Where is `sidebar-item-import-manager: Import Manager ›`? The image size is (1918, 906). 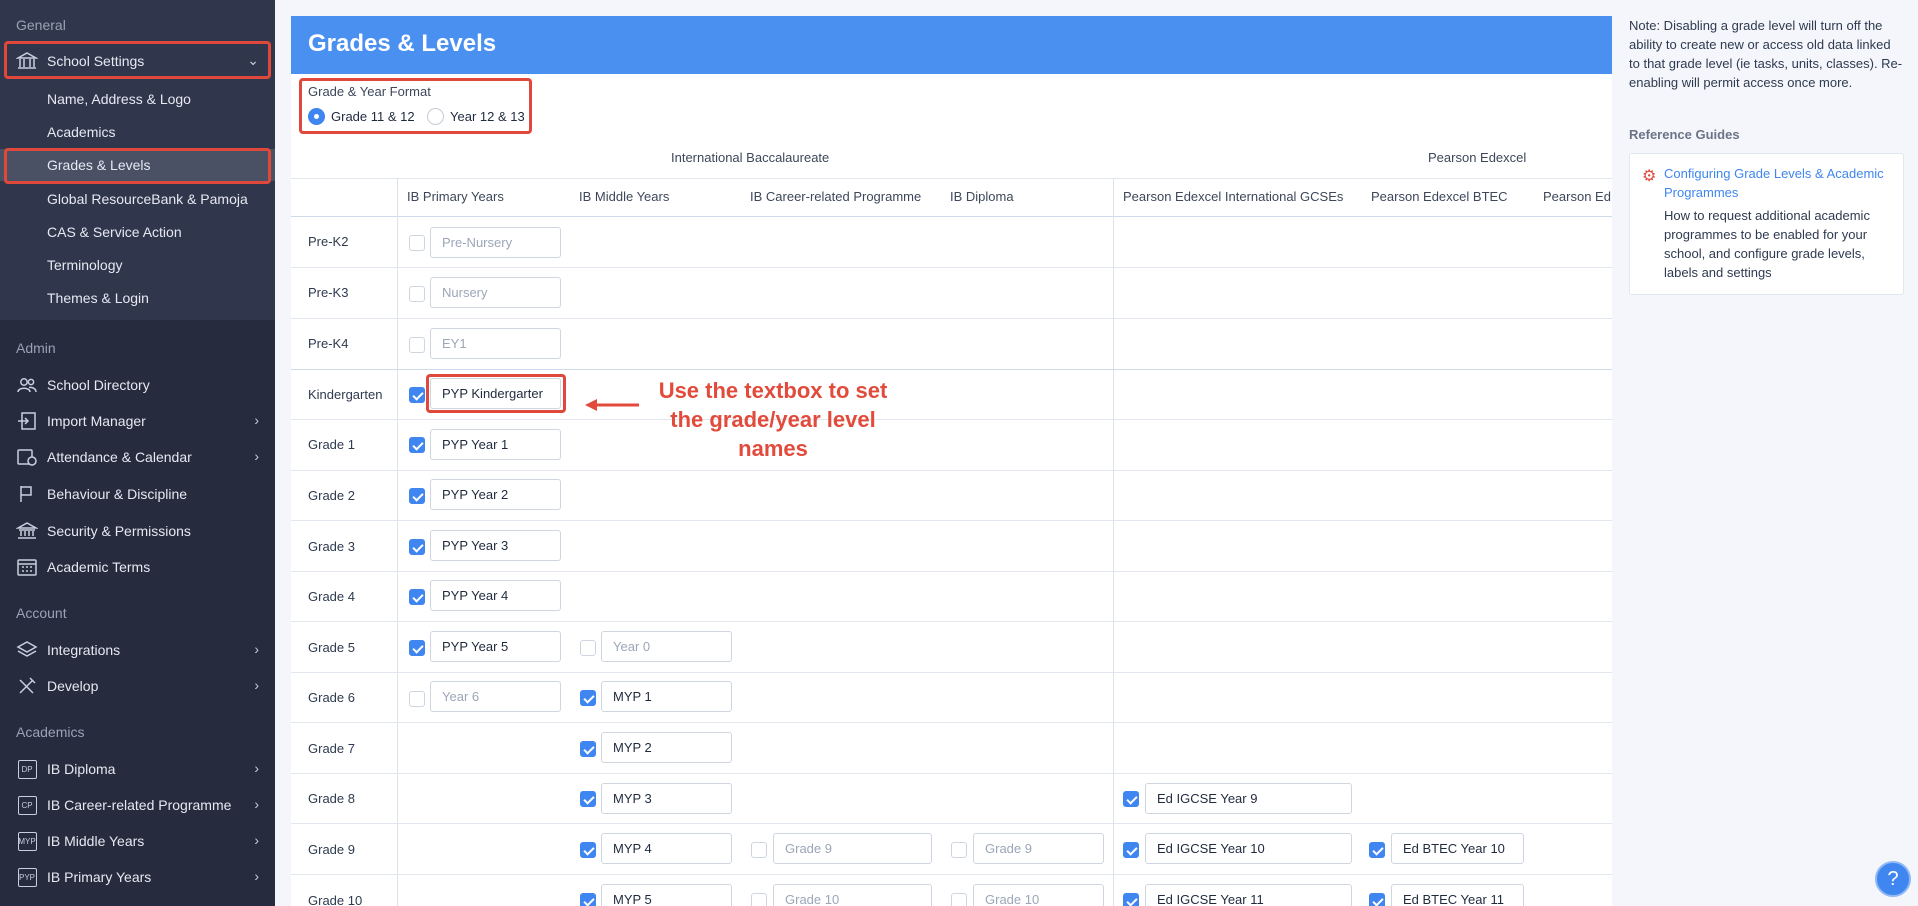
sidebar-item-import-manager: Import Manager › is located at coordinates (137, 421).